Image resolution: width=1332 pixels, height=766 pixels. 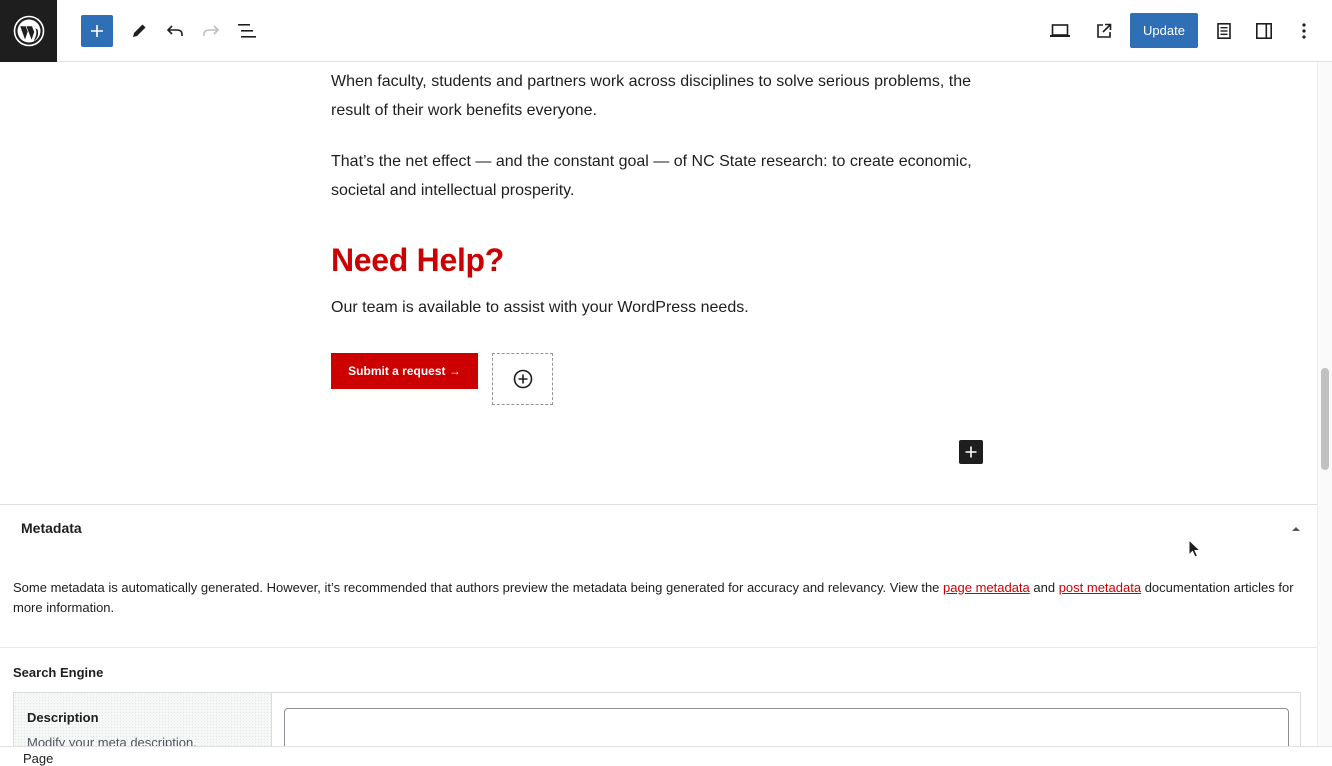 I want to click on caret-up-icon, so click(x=1296, y=529).